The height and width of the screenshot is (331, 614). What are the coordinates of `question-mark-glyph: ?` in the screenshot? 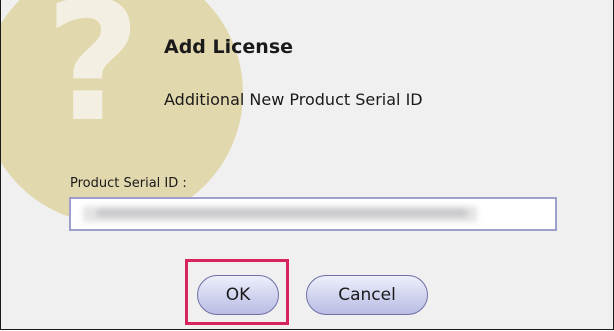 It's located at (93, 79).